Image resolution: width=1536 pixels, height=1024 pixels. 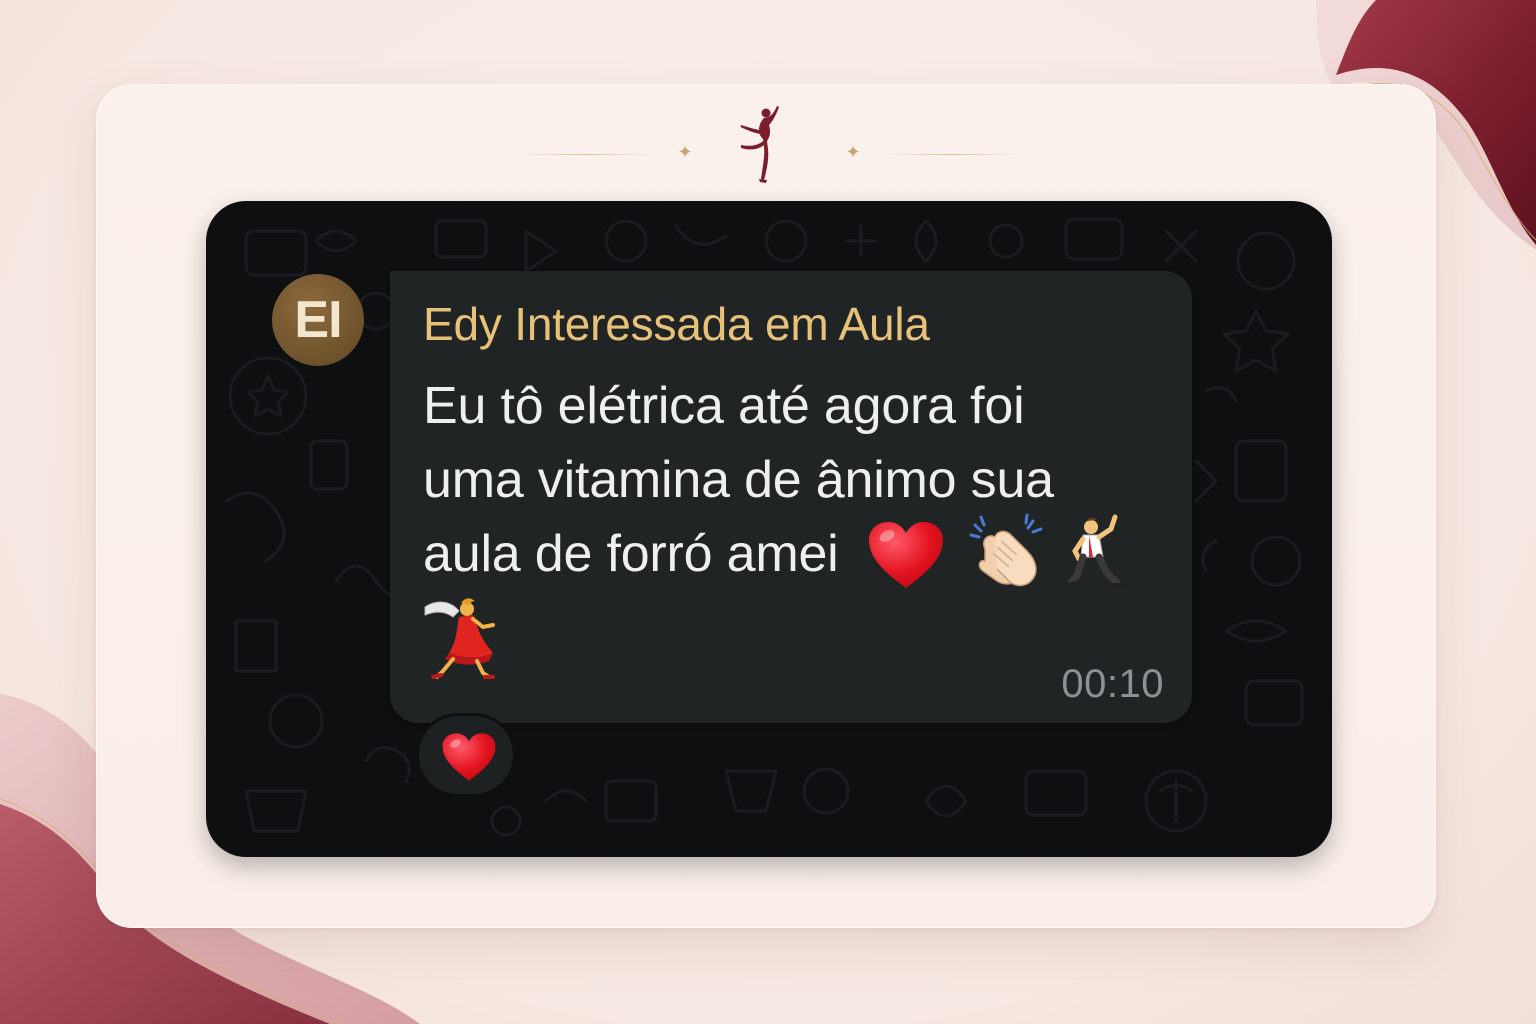 What do you see at coordinates (724, 406) in the screenshot?
I see `message-line: Eu tô elétrica até agora foi` at bounding box center [724, 406].